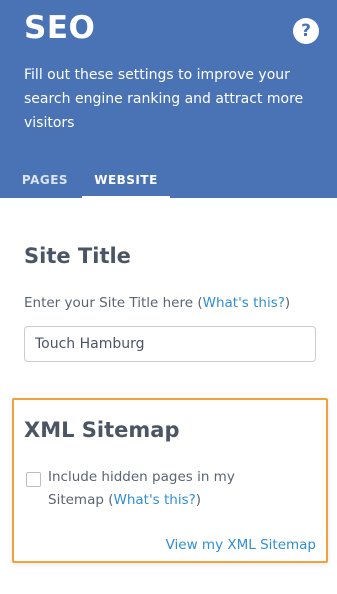 This screenshot has width=337, height=594. Describe the element at coordinates (244, 303) in the screenshot. I see `site-title-whats-this-link: What's this?` at that location.